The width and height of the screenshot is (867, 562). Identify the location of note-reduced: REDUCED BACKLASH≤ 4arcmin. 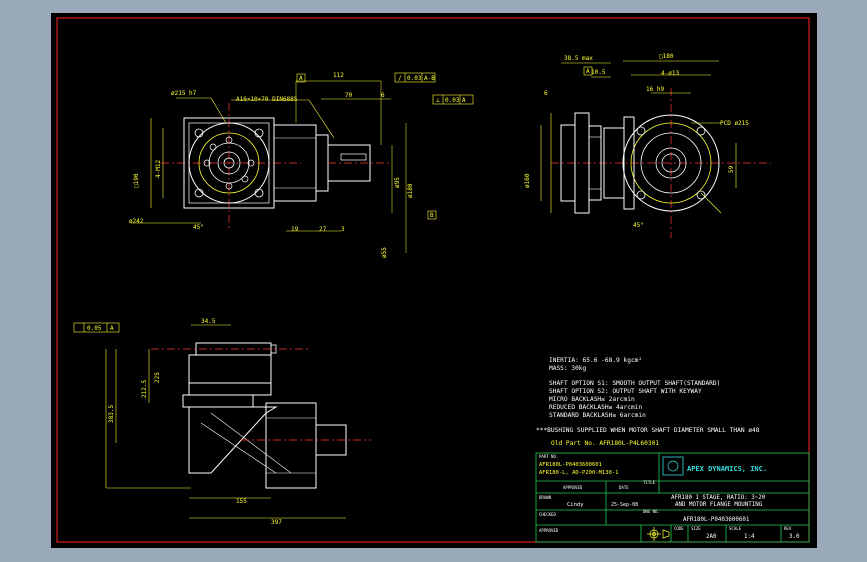
(595, 407).